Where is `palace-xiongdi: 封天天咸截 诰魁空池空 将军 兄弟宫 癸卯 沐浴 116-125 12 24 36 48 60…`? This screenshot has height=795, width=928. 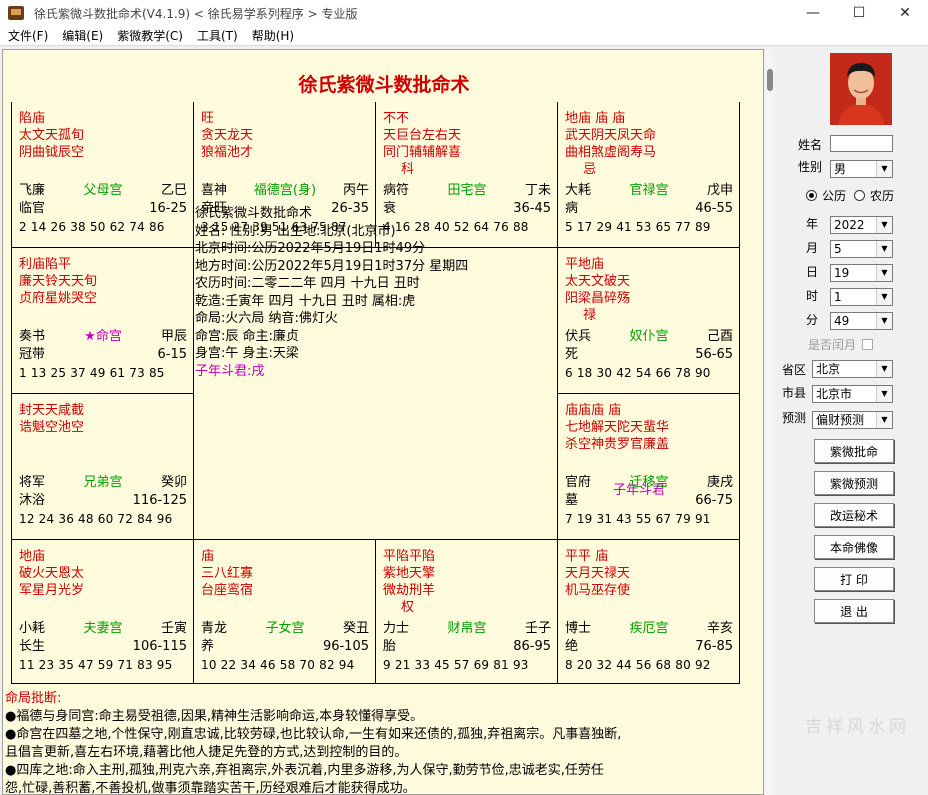
palace-xiongdi: 封天天咸截 诰魁空池空 将军 兄弟宫 癸卯 沐浴 116-125 12 24 36 48 60… is located at coordinates (102, 466).